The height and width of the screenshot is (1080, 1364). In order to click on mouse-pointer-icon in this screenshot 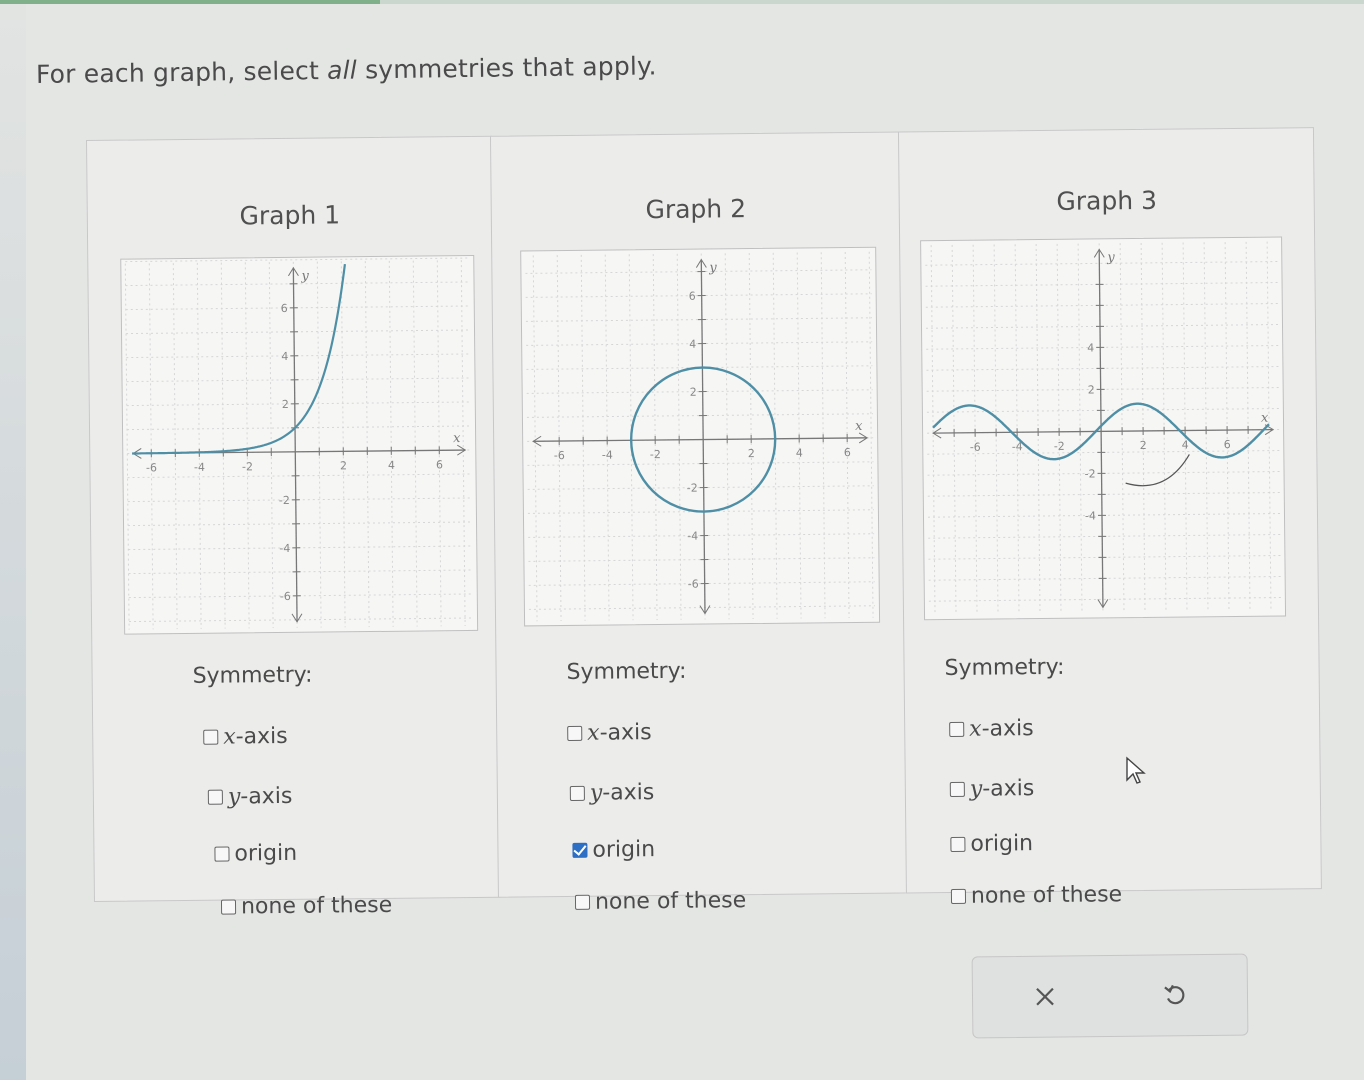, I will do `click(1136, 770)`.